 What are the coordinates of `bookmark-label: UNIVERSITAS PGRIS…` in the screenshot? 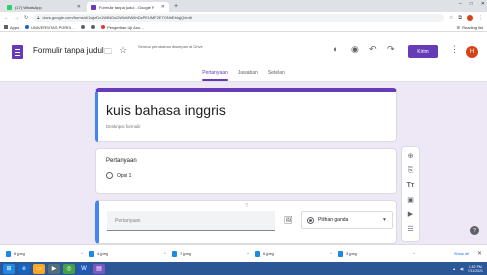 It's located at (53, 27).